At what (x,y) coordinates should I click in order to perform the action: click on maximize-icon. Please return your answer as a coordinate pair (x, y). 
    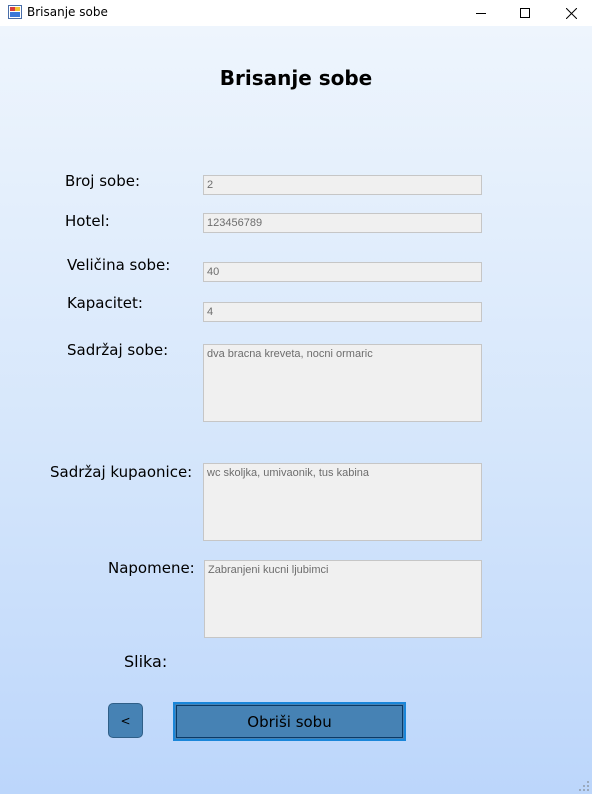
    Looking at the image, I should click on (525, 13).